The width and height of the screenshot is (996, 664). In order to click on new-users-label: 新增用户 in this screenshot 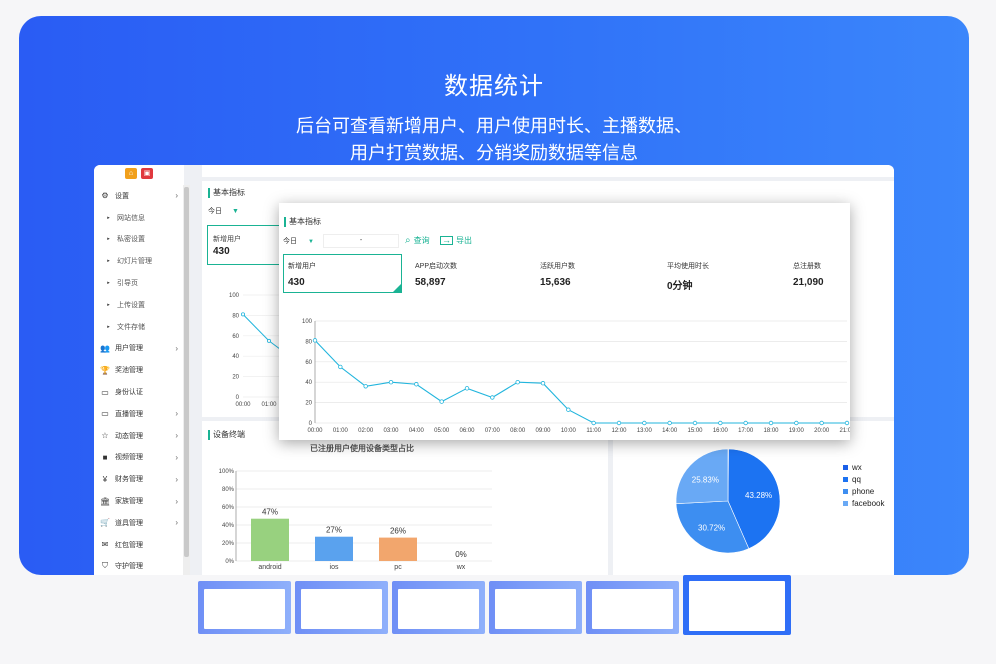, I will do `click(227, 239)`.